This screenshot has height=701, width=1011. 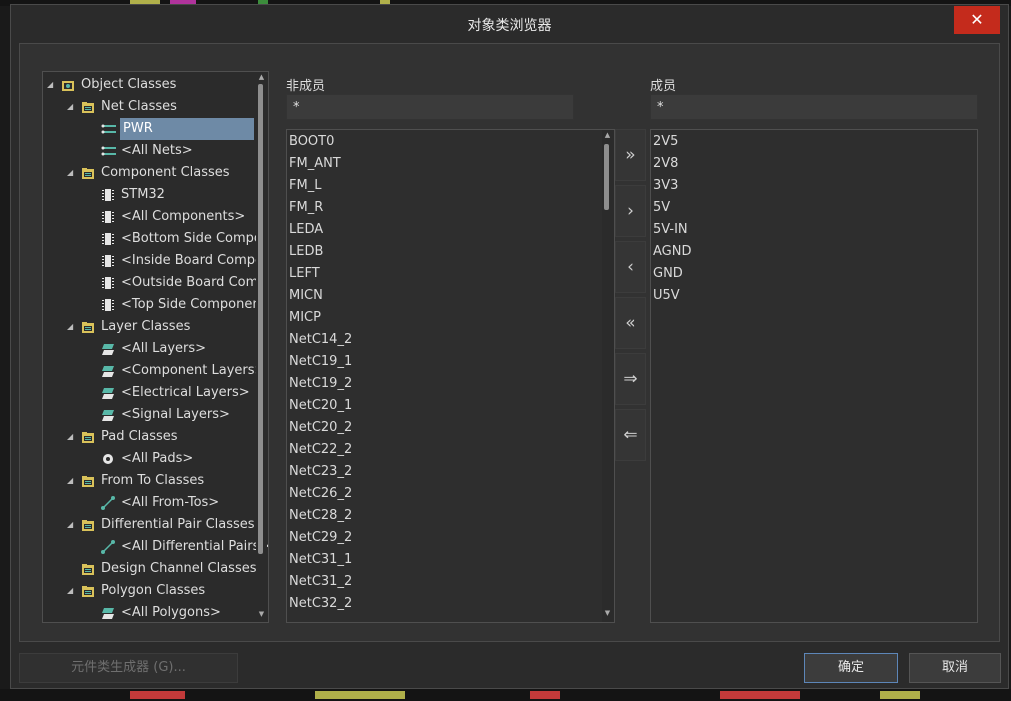 I want to click on list-item: NetC26_2, so click(x=320, y=494).